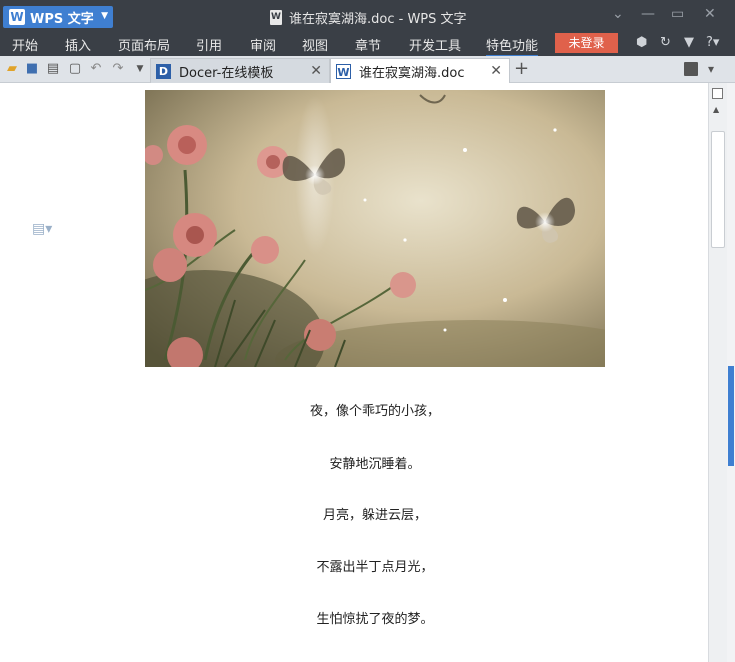 Image resolution: width=735 pixels, height=662 pixels. Describe the element at coordinates (521, 69) in the screenshot. I see `add-tab-icon: +` at that location.